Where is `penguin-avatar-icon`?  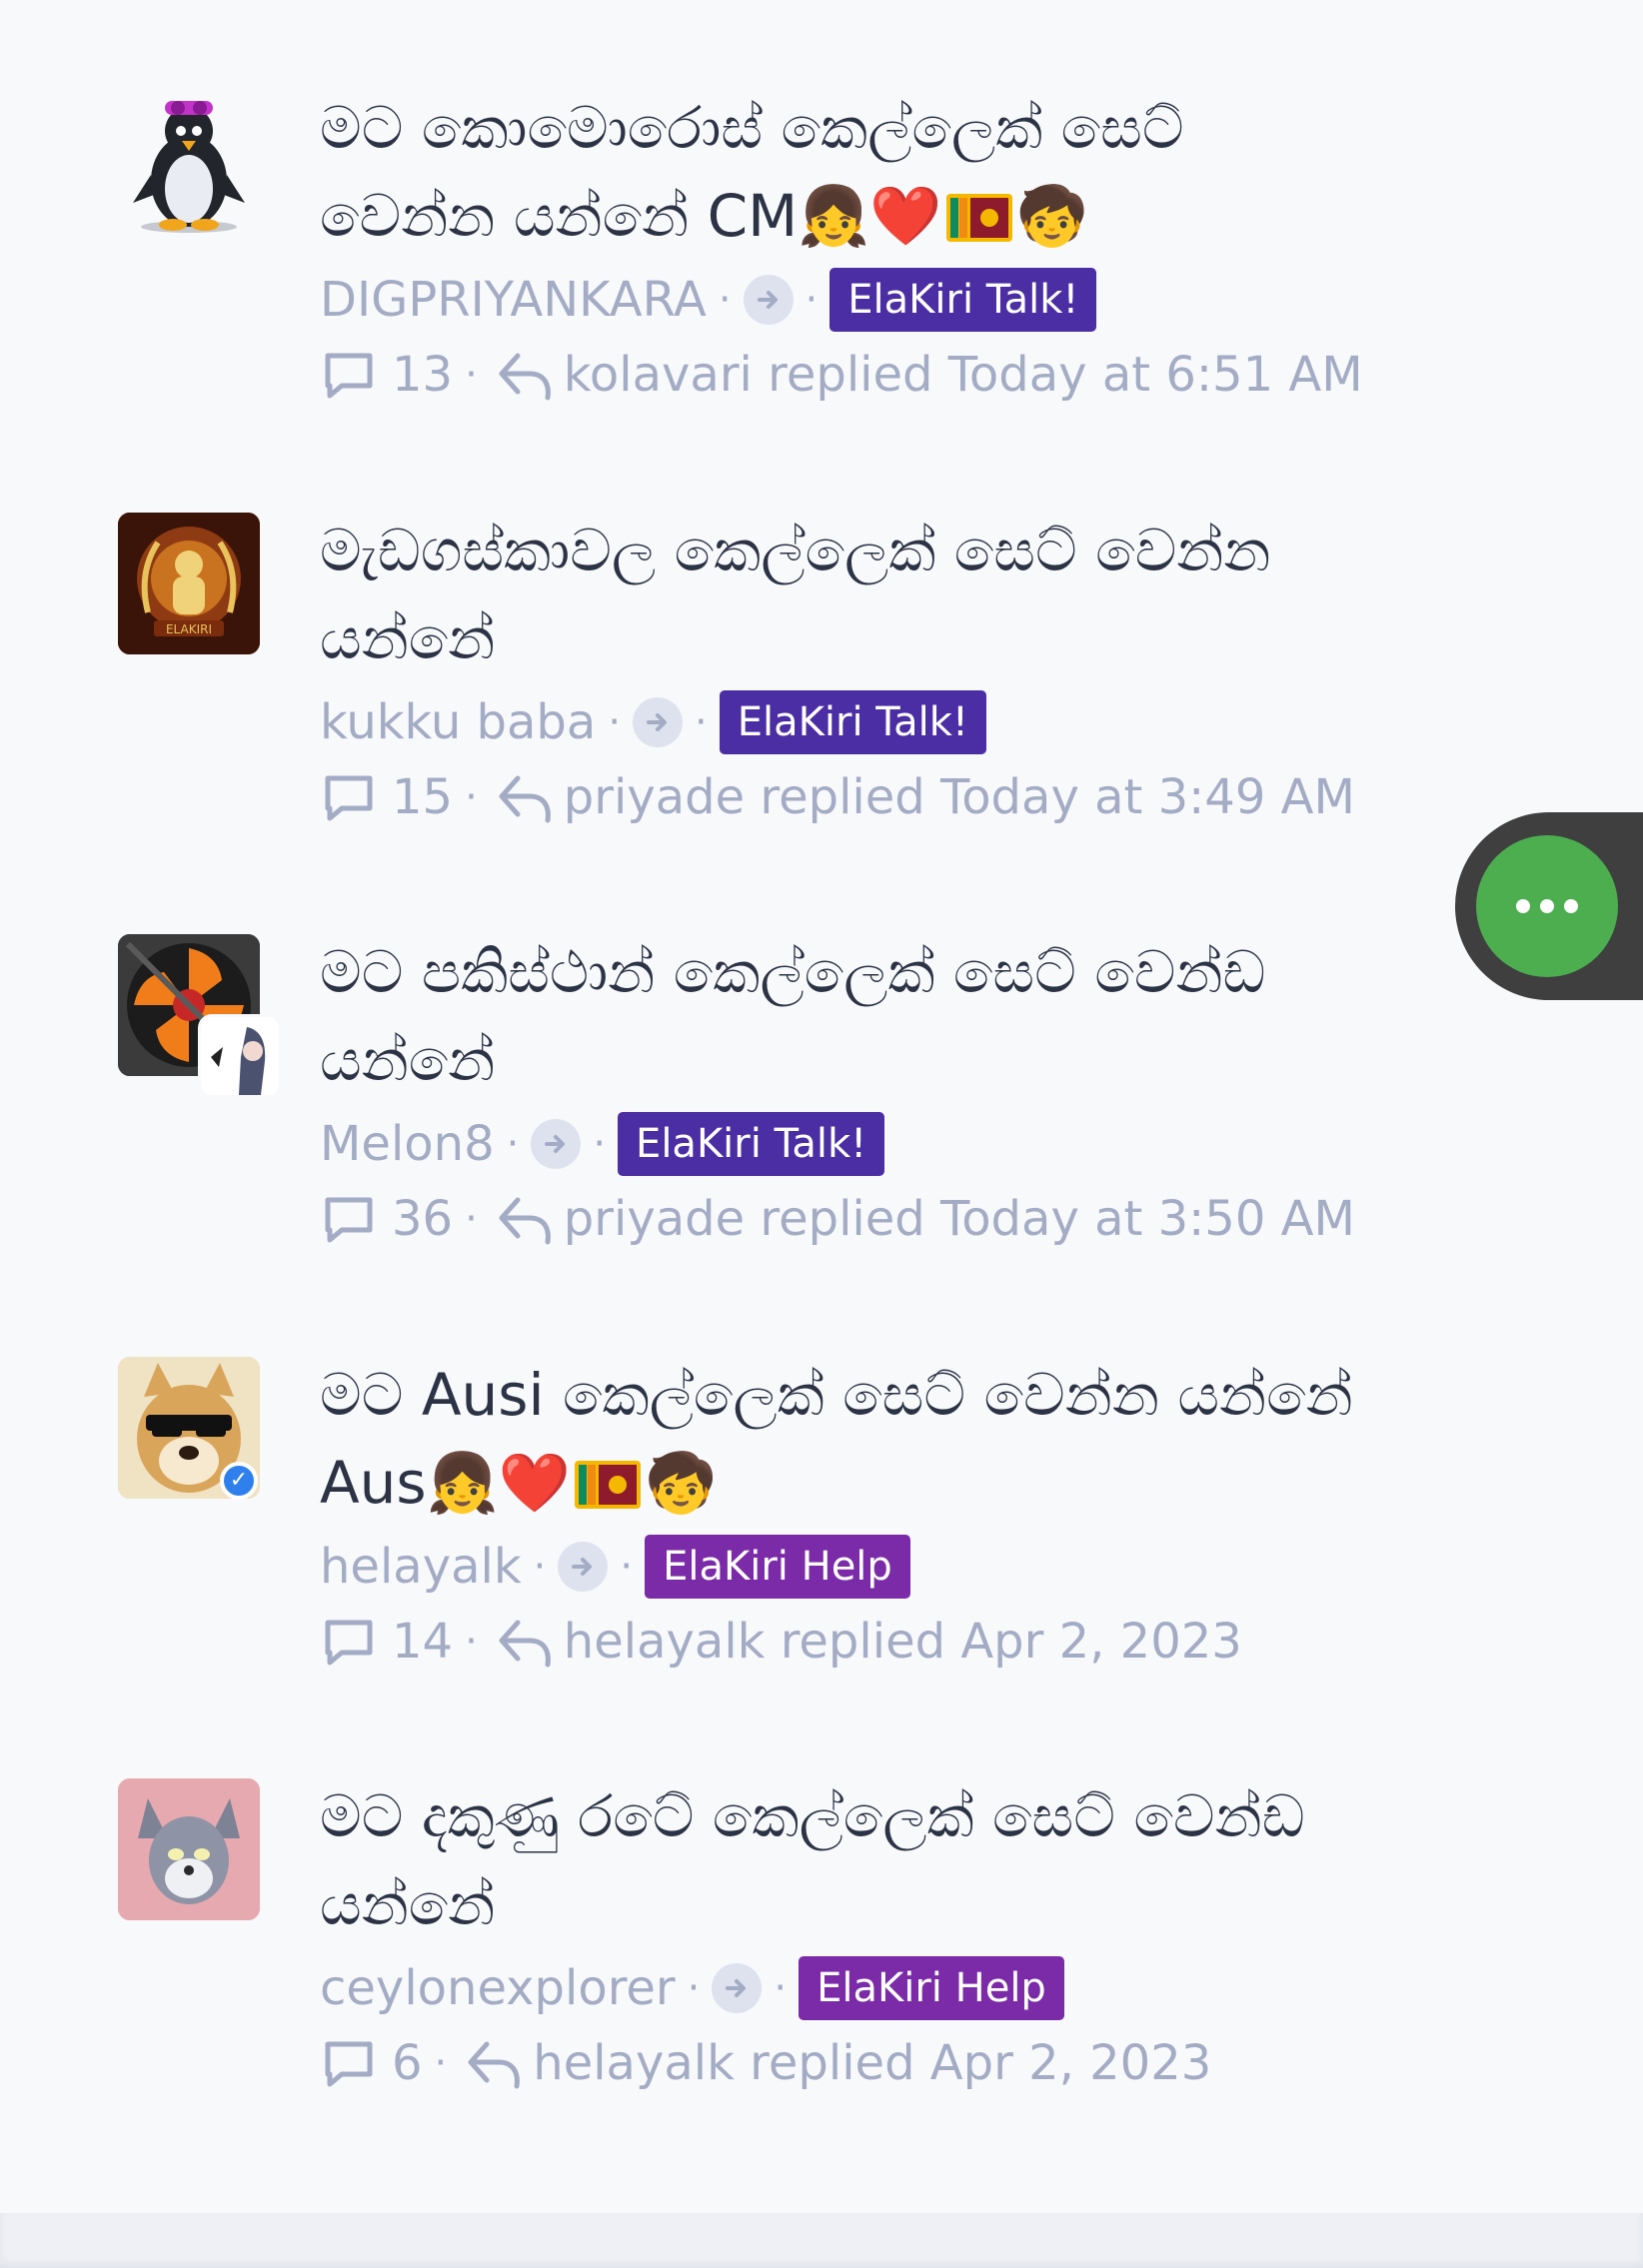
penguin-avatar-icon is located at coordinates (189, 167).